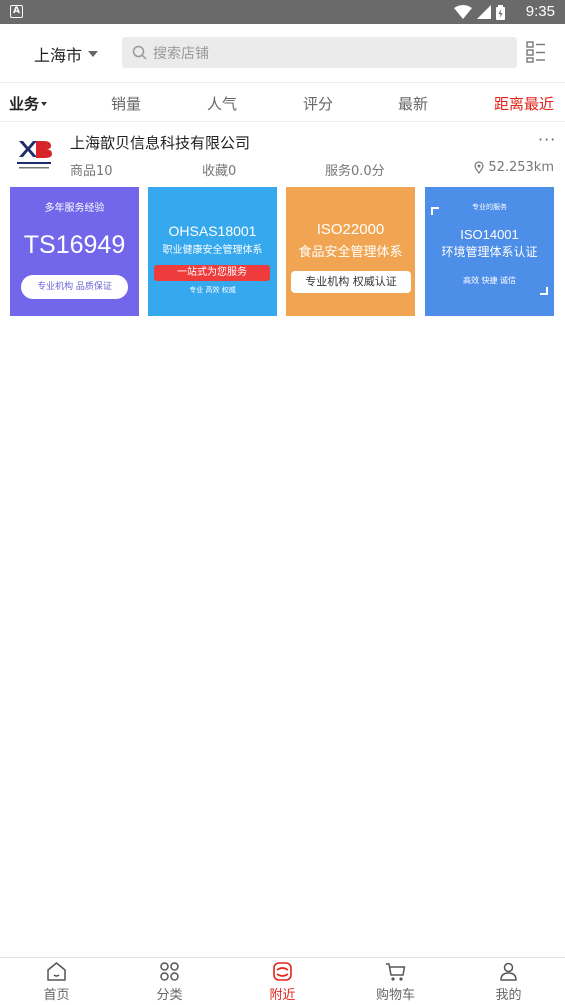  I want to click on more-options-icon: ···, so click(547, 139).